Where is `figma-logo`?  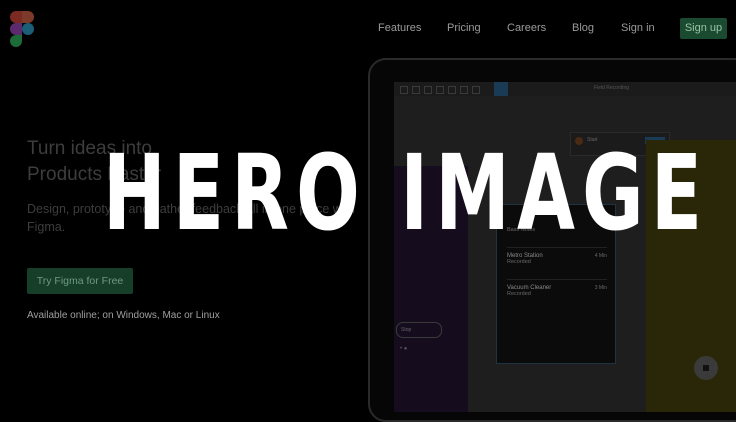
figma-logo is located at coordinates (22, 29).